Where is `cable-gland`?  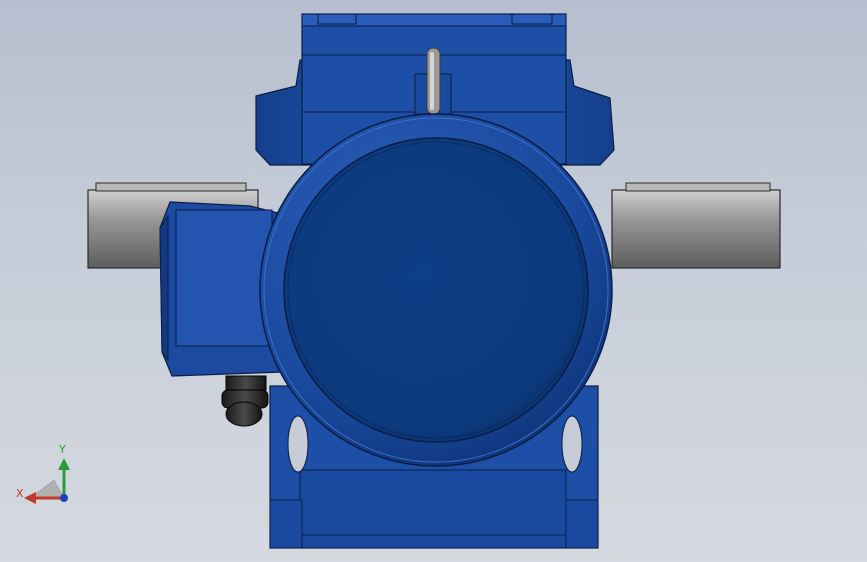 cable-gland is located at coordinates (245, 401).